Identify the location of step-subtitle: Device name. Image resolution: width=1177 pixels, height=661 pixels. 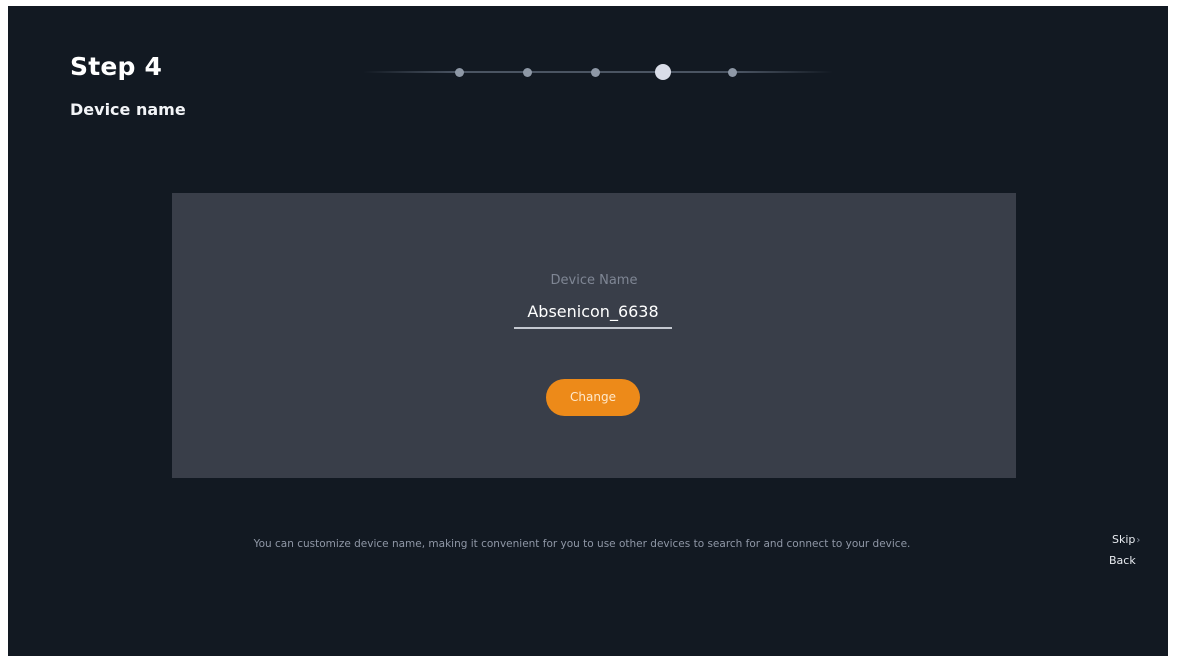
(128, 109).